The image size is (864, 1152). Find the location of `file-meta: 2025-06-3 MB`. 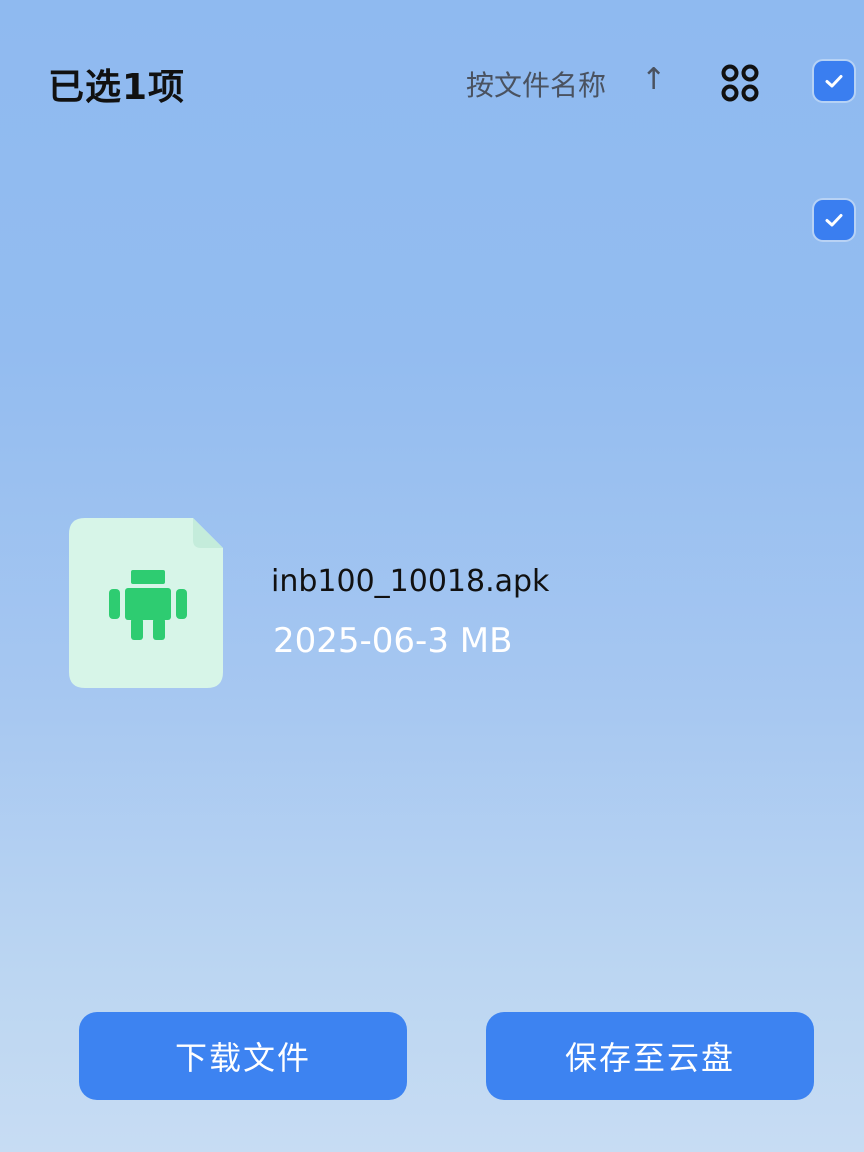

file-meta: 2025-06-3 MB is located at coordinates (393, 641).